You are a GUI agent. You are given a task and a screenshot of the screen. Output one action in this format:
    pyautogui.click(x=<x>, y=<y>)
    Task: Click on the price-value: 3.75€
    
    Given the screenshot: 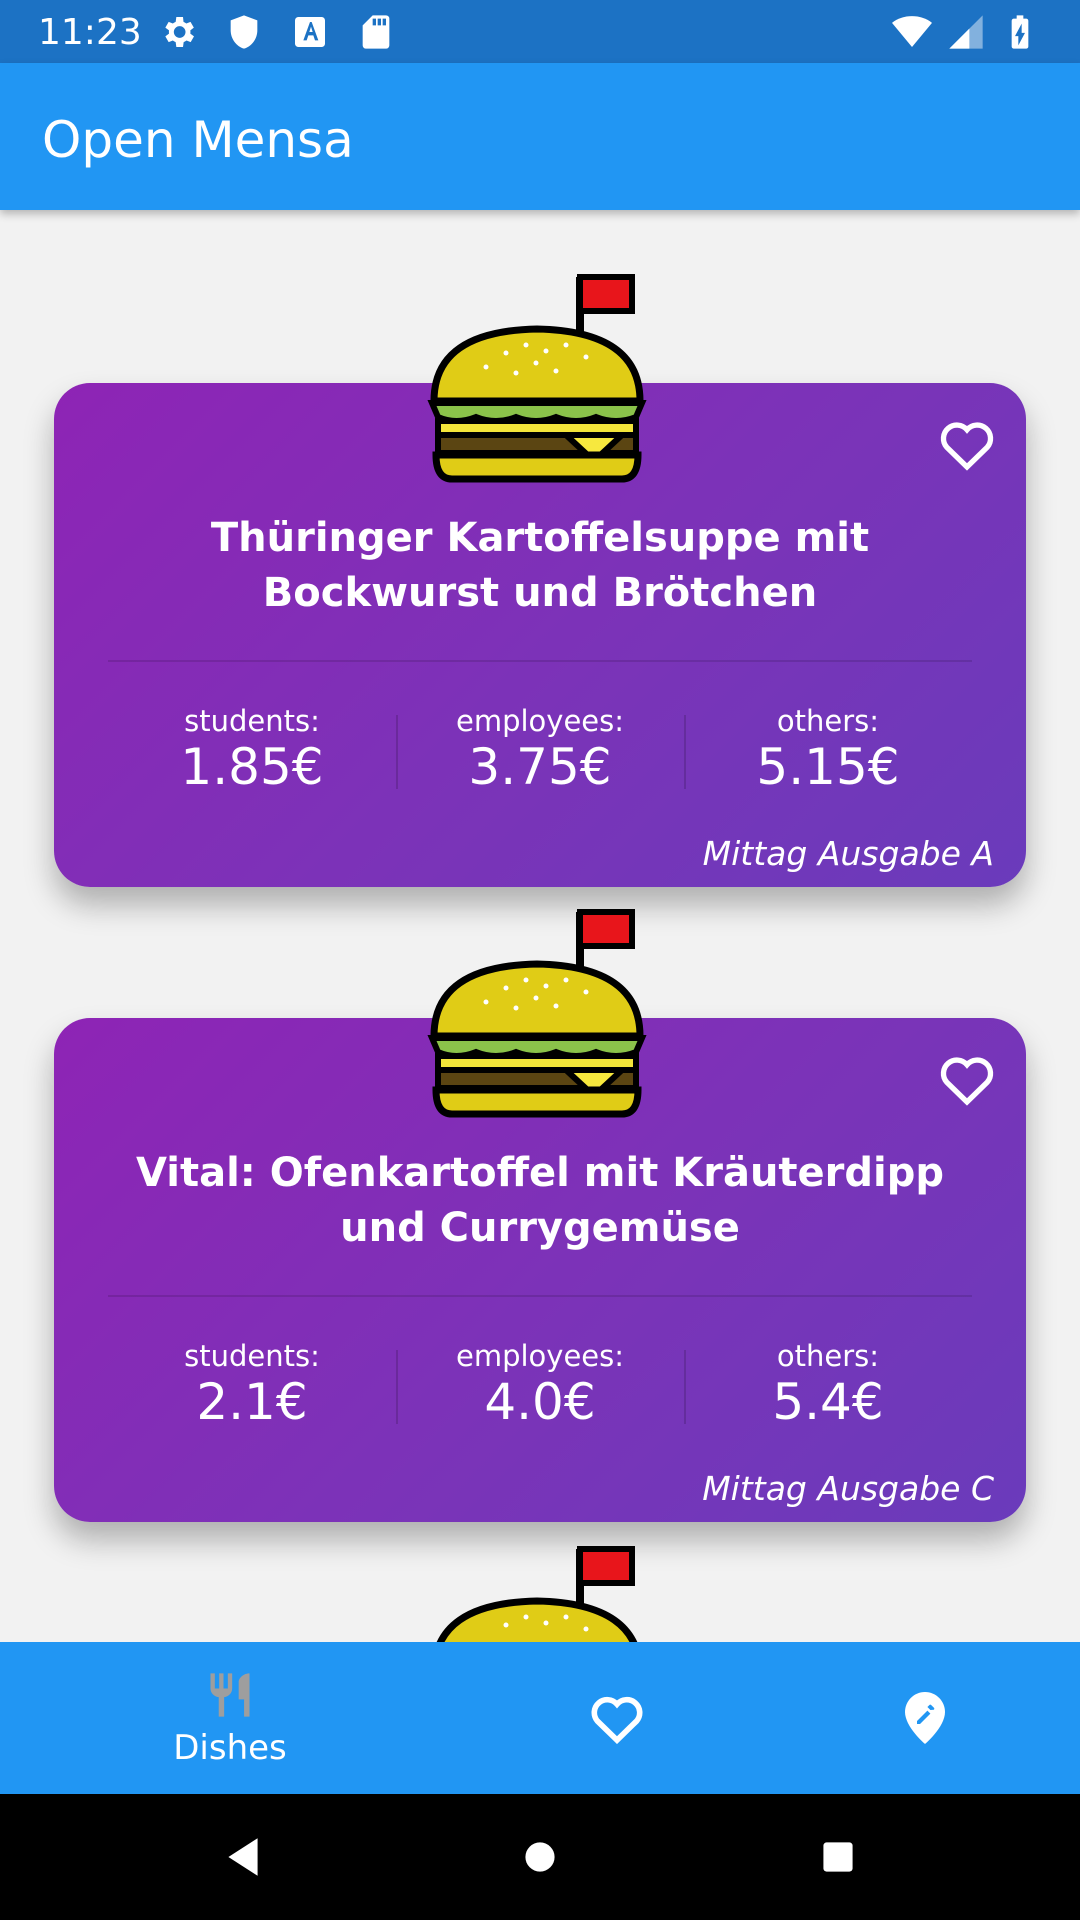 What is the action you would take?
    pyautogui.click(x=540, y=767)
    